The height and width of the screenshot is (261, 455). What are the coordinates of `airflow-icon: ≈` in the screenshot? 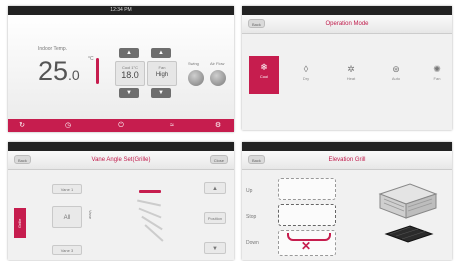 It's located at (172, 125).